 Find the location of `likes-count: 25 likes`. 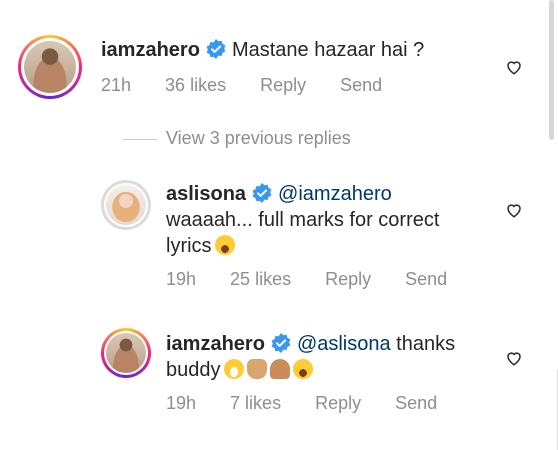

likes-count: 25 likes is located at coordinates (260, 279).